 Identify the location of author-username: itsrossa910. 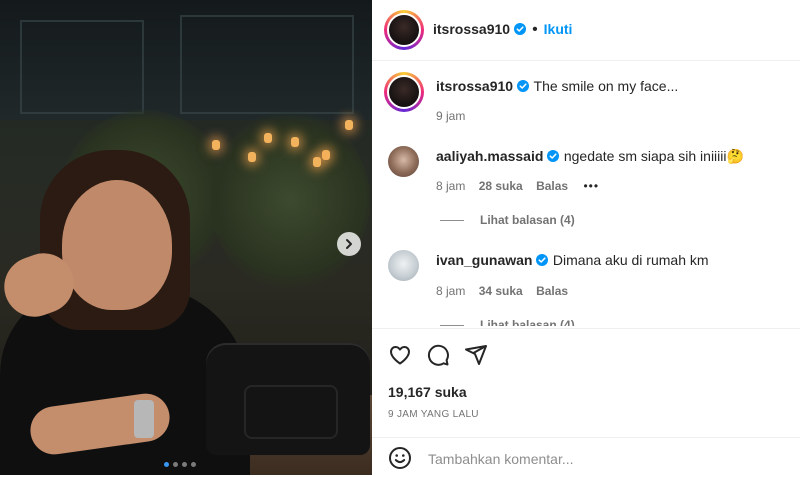
(471, 29).